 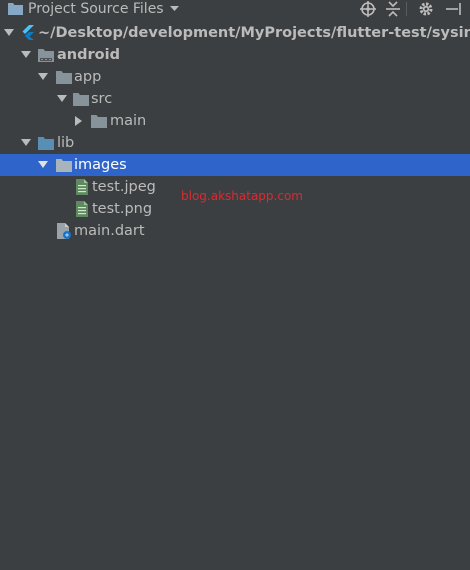 I want to click on tree-item-main-dart: main.dart, so click(x=235, y=231).